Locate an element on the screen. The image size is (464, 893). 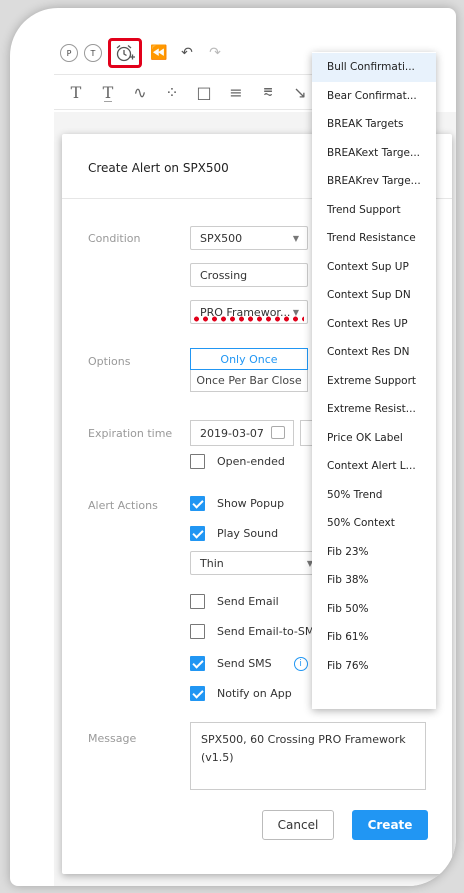
dropdown-item: Fib 61% is located at coordinates (374, 637).